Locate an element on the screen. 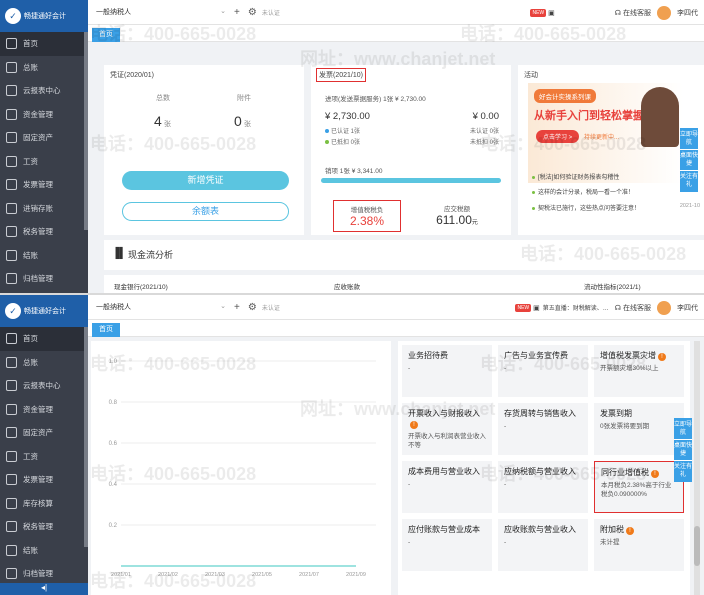 The height and width of the screenshot is (595, 704). indicator-desc: 本月税负2.38%高于行业税负0.090000% is located at coordinates (636, 490).